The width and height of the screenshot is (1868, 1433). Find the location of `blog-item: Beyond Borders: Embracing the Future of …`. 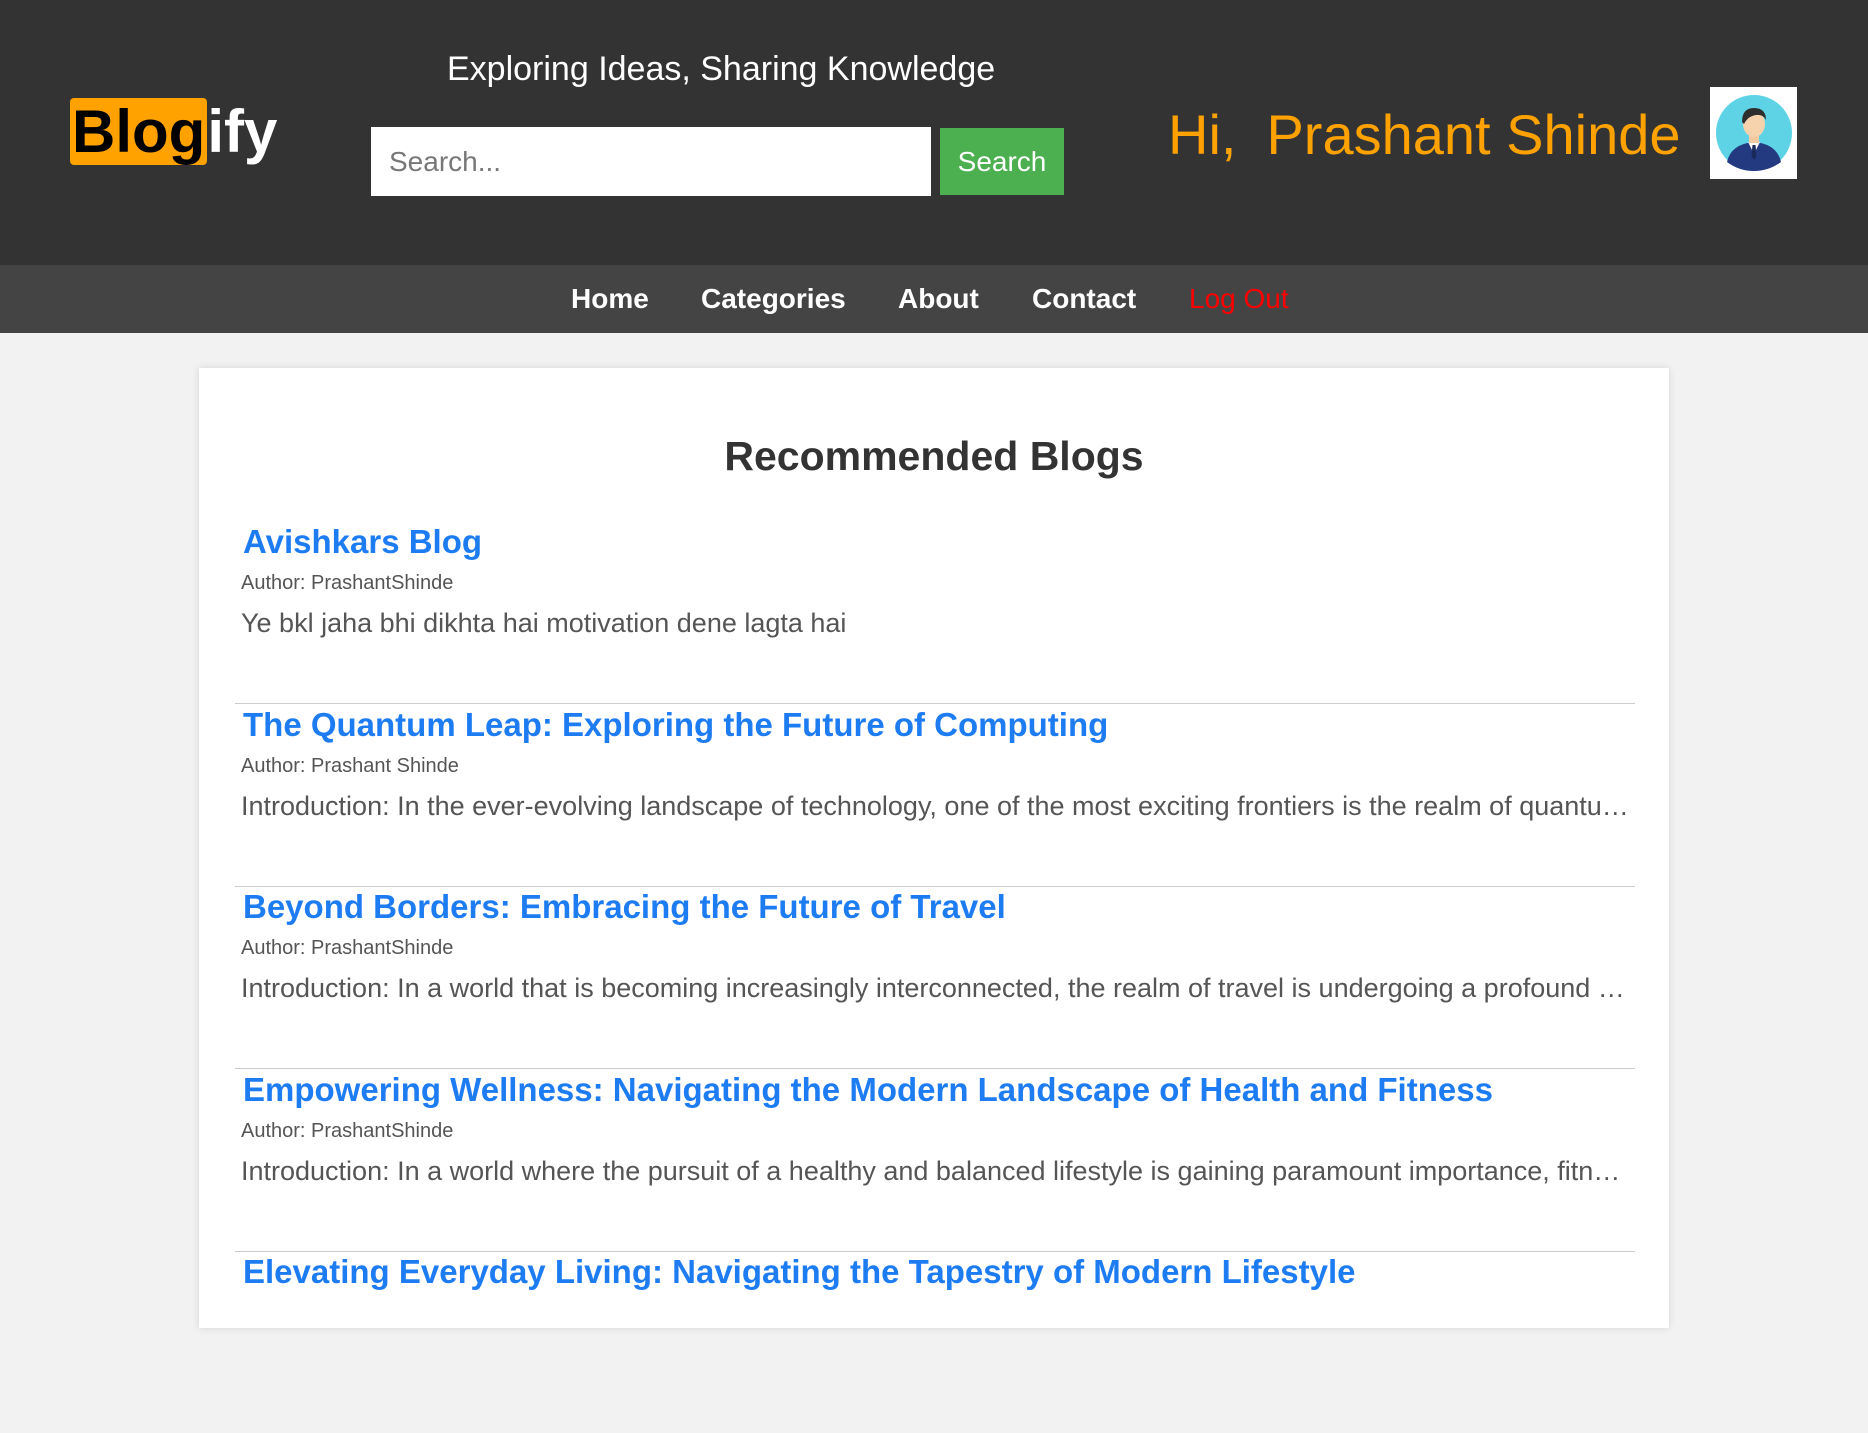

blog-item: Beyond Borders: Embracing the Future of … is located at coordinates (935, 977).